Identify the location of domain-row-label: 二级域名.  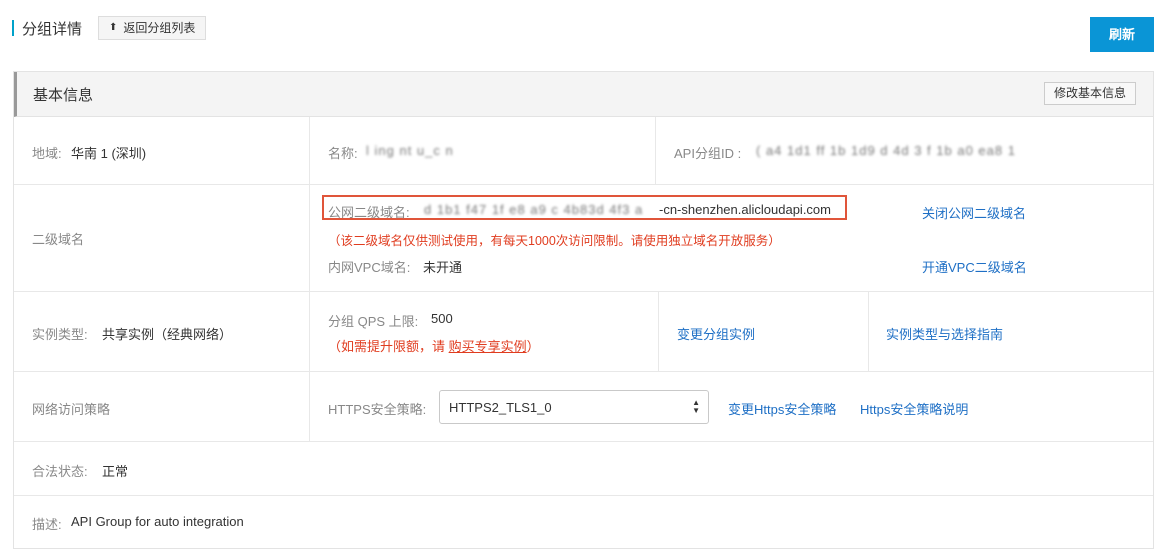
(58, 239).